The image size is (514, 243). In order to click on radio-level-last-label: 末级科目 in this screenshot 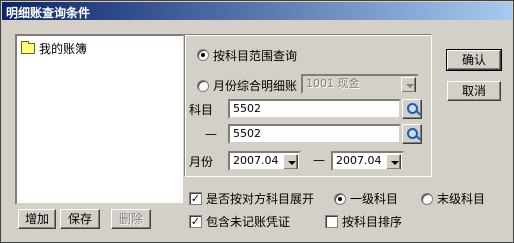, I will do `click(461, 199)`.